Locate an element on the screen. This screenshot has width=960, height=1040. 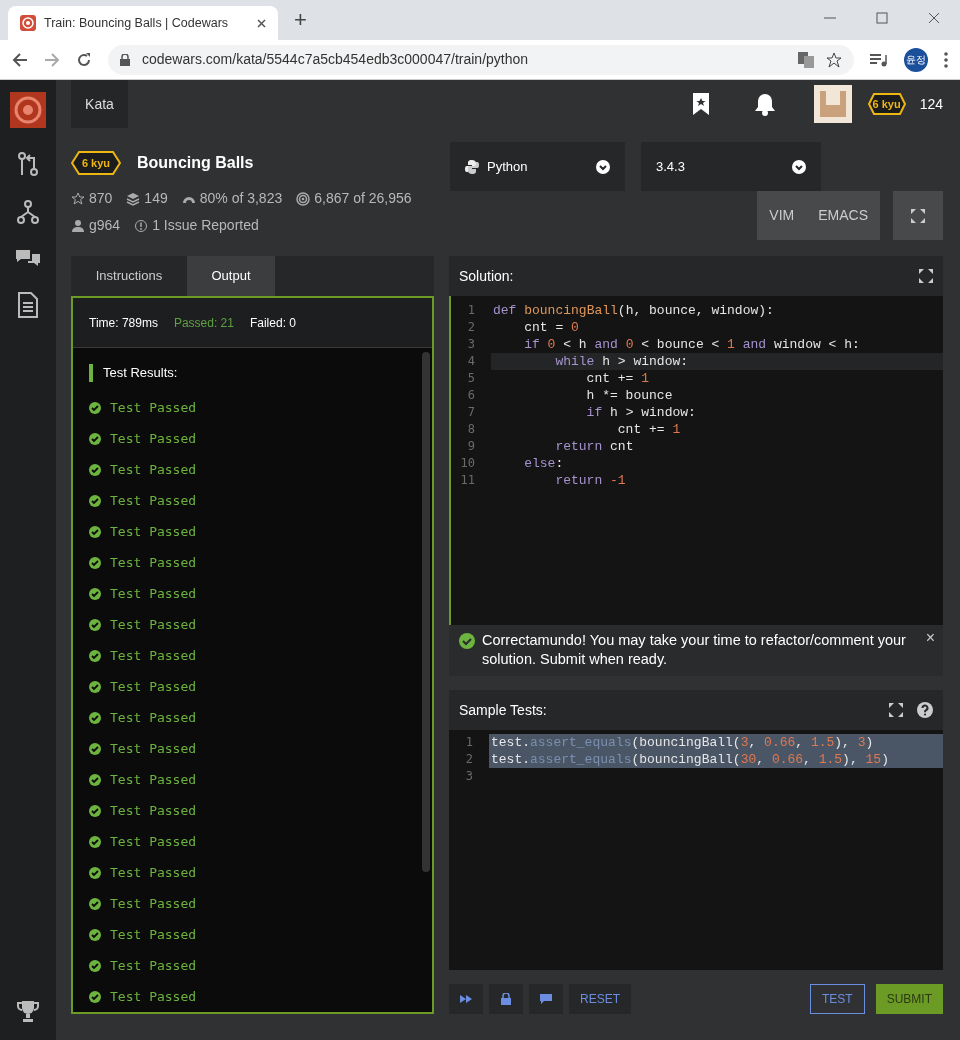
rank-badge: 6 kyu is located at coordinates (96, 163).